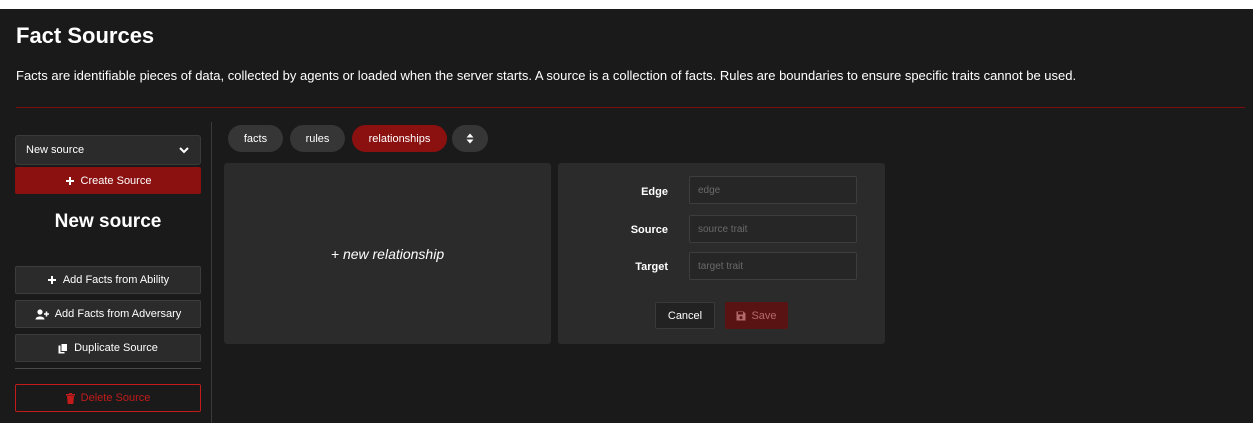 This screenshot has height=423, width=1253. What do you see at coordinates (773, 229) in the screenshot?
I see `source-trait-input` at bounding box center [773, 229].